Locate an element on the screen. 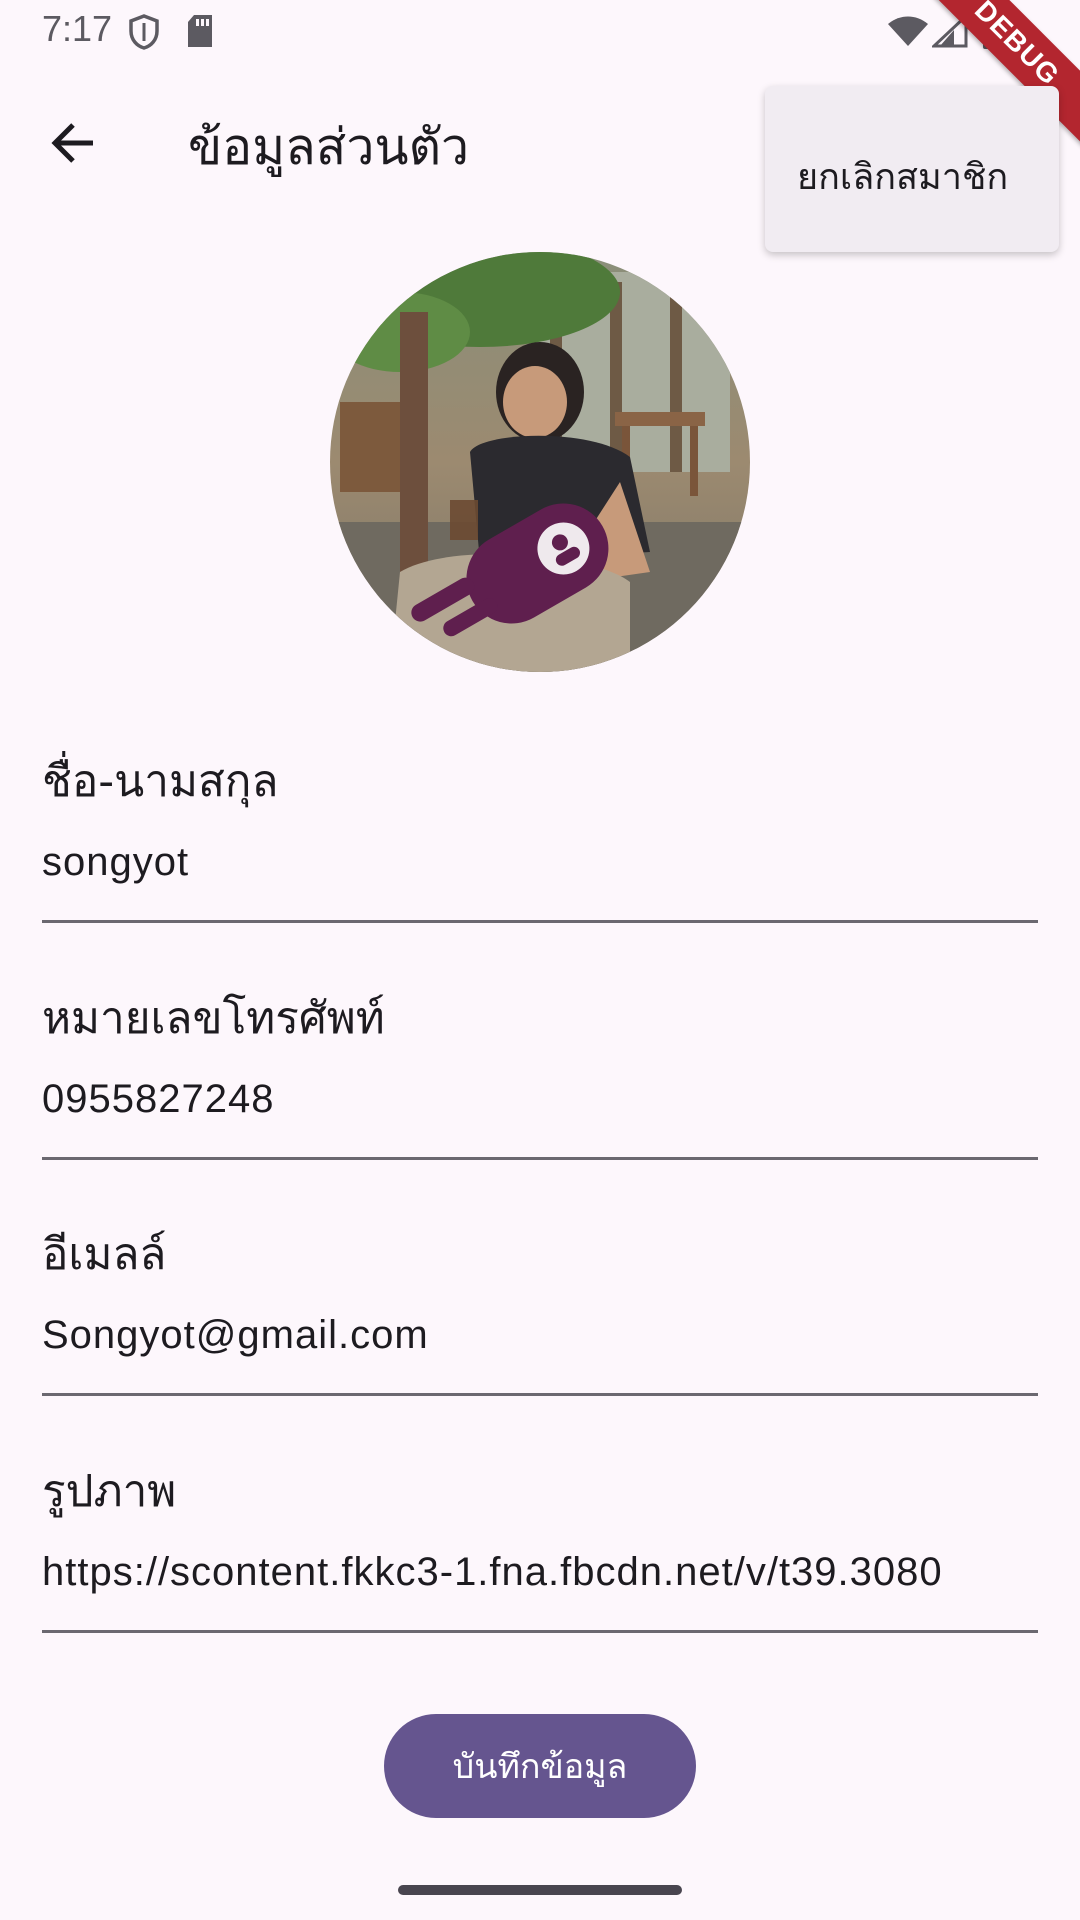  email-field-label: อีเมลล์ is located at coordinates (104, 1254).